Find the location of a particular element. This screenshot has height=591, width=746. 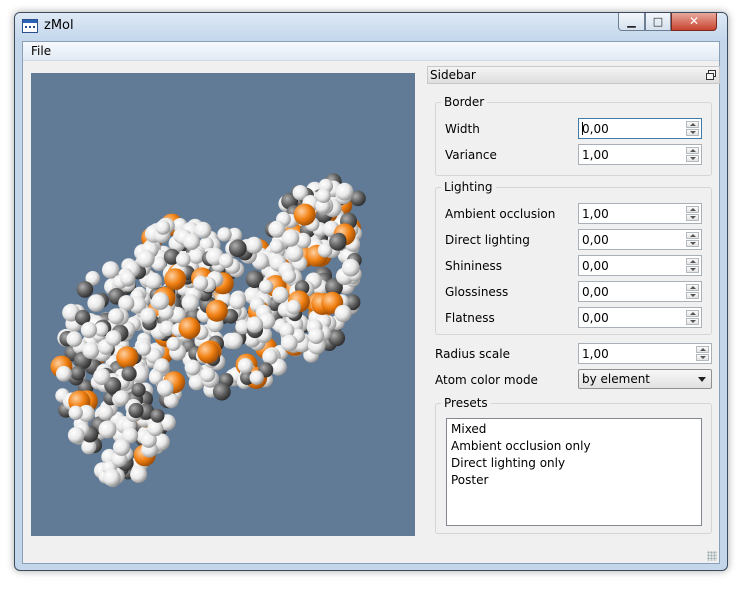

minimize-button: ▁ is located at coordinates (631, 22).